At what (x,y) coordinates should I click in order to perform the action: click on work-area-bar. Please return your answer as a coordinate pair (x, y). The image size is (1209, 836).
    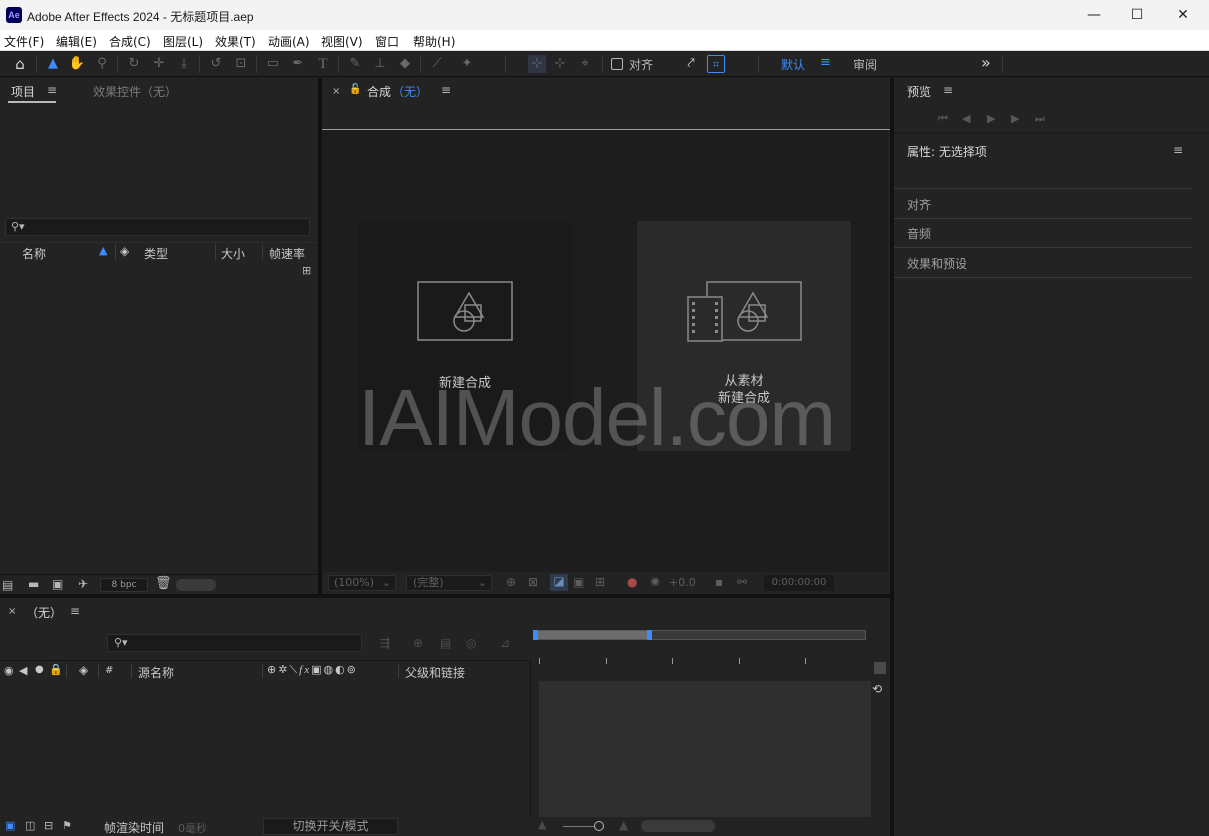
    Looking at the image, I should click on (592, 635).